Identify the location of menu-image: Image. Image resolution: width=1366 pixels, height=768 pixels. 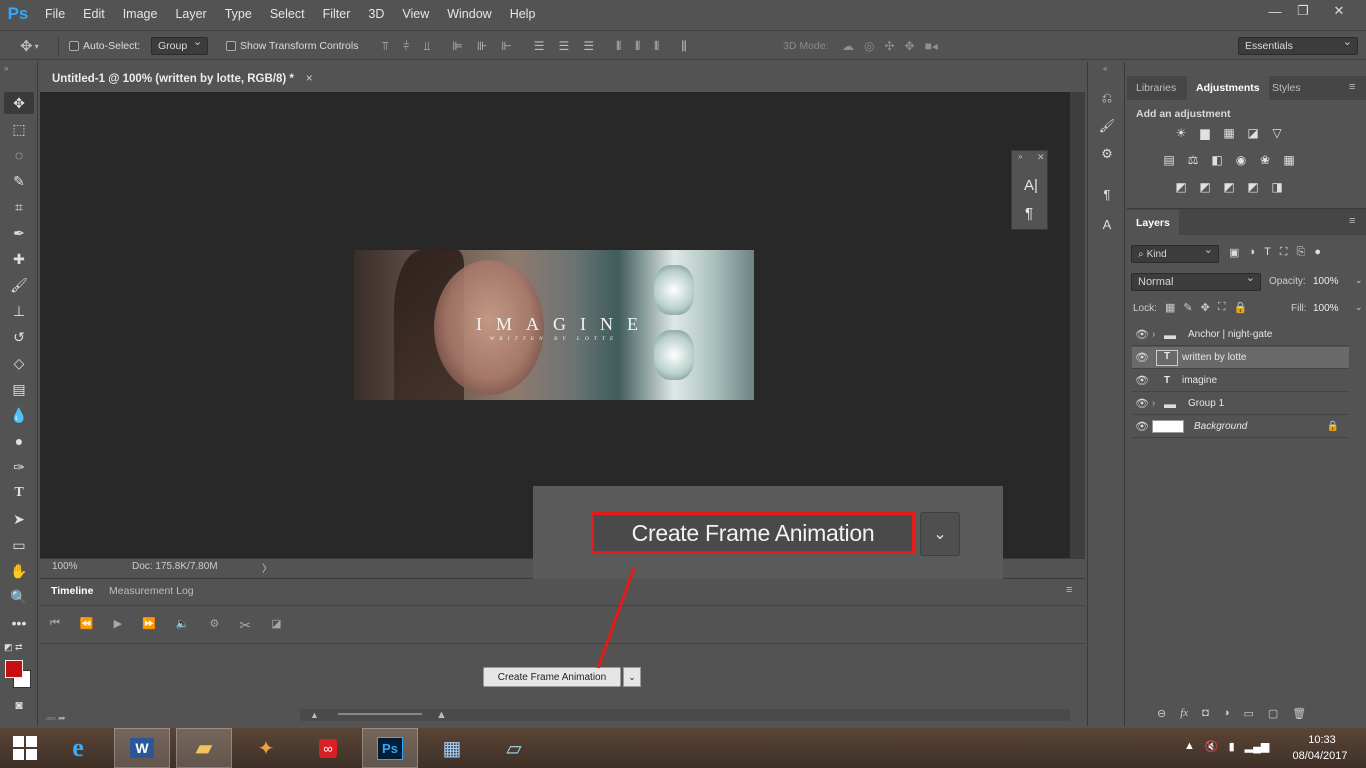
(140, 14).